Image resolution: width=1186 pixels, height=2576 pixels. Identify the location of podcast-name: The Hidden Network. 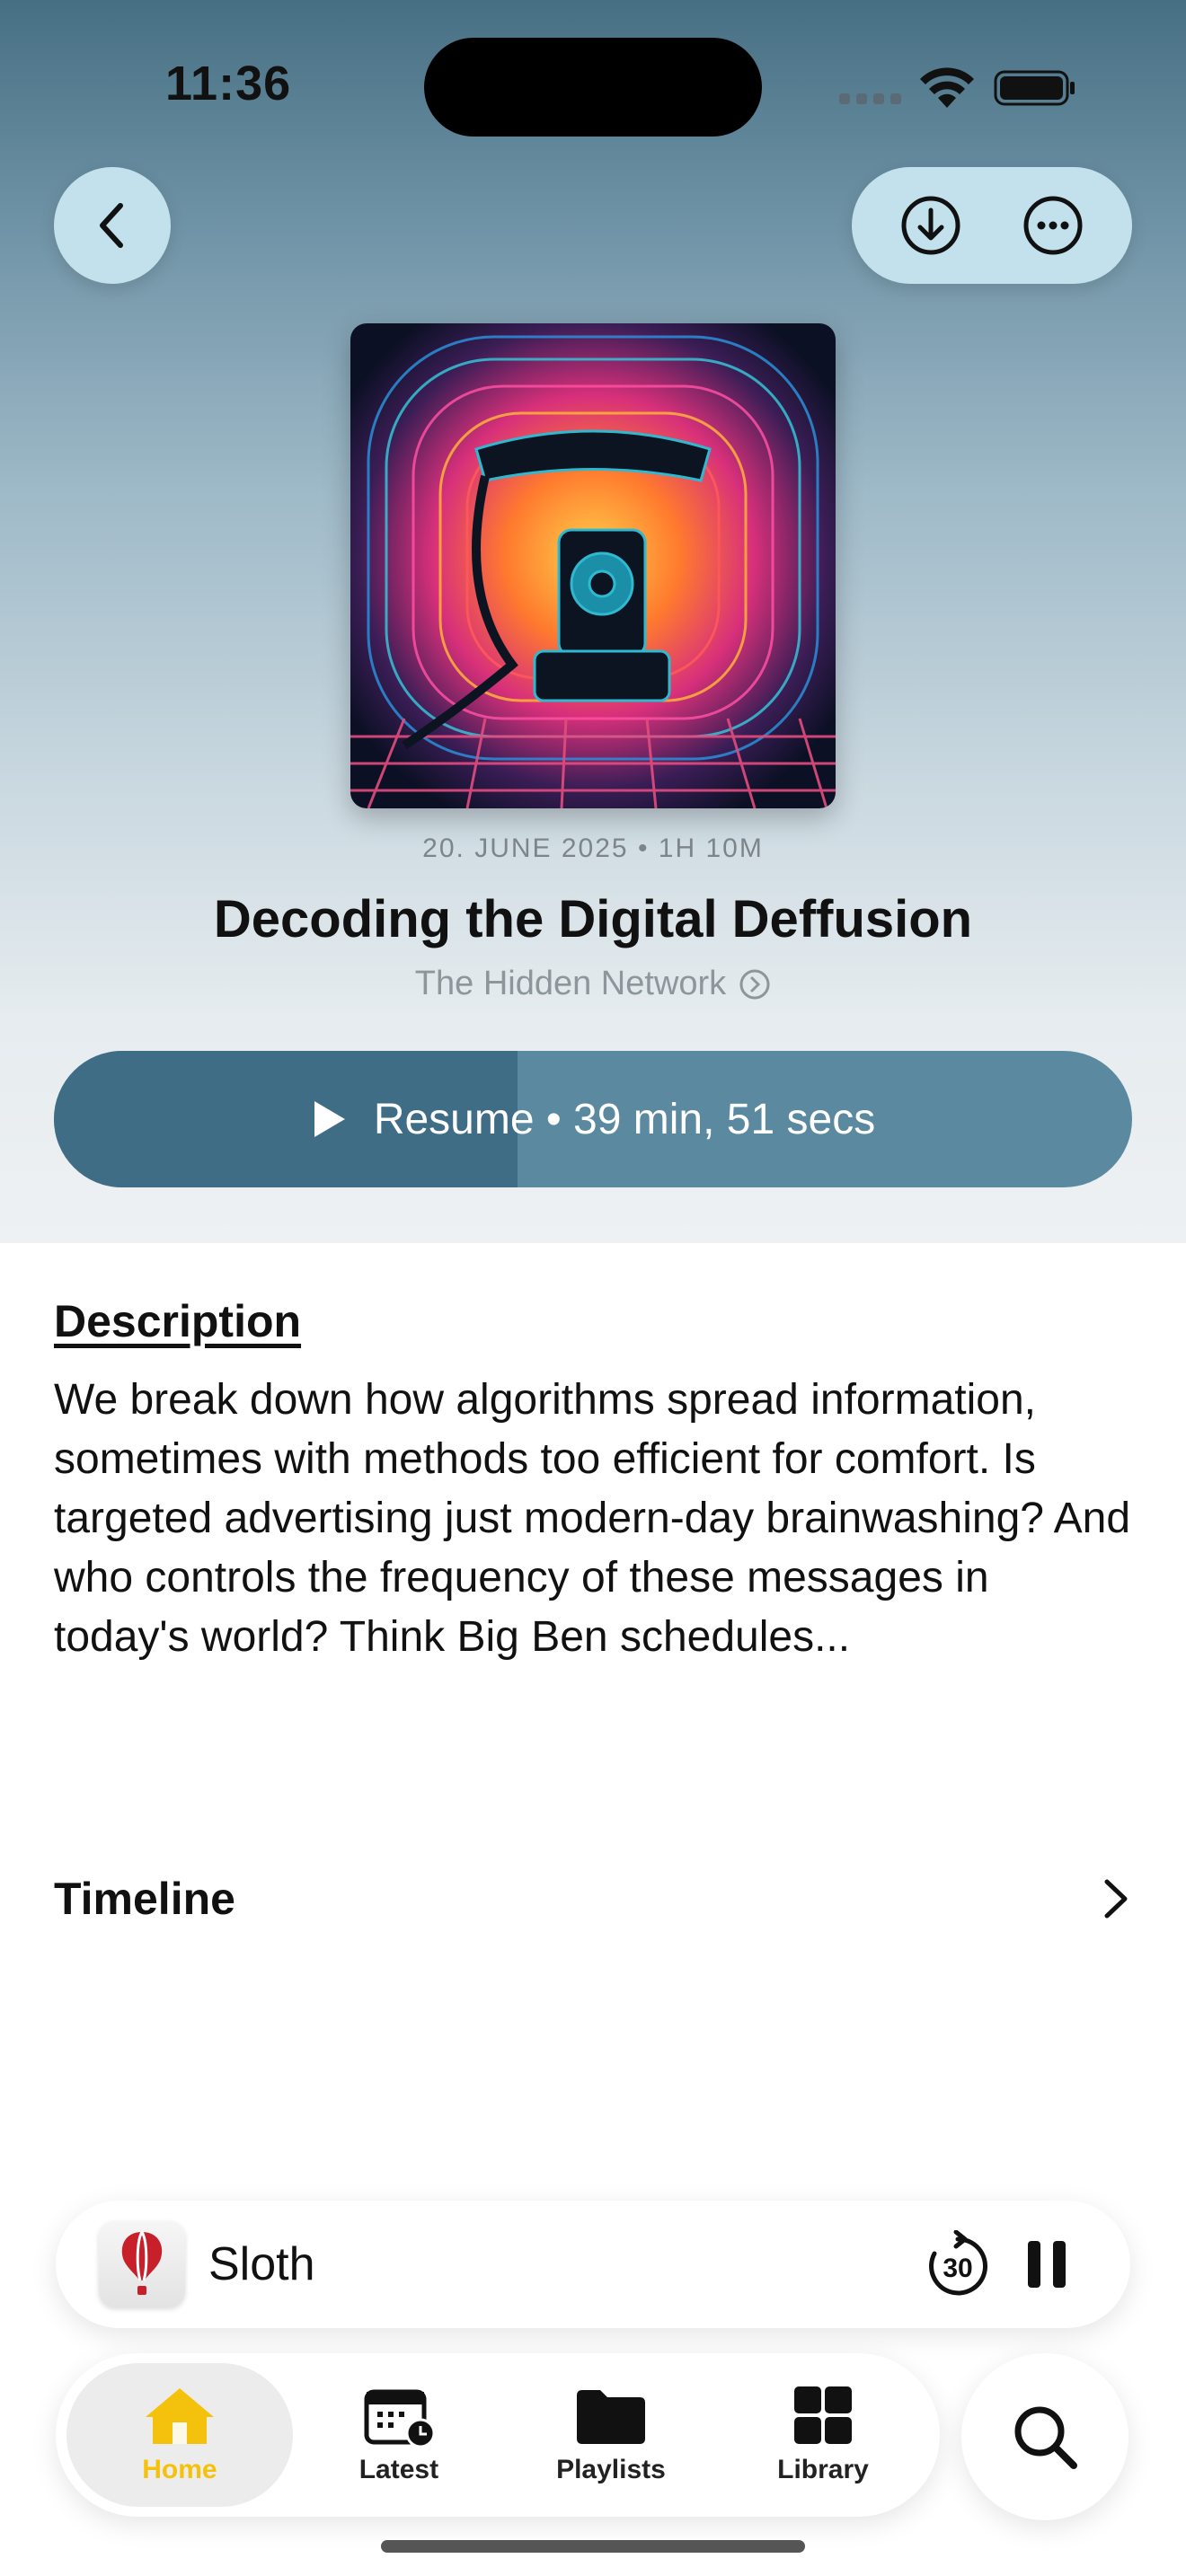
(570, 983).